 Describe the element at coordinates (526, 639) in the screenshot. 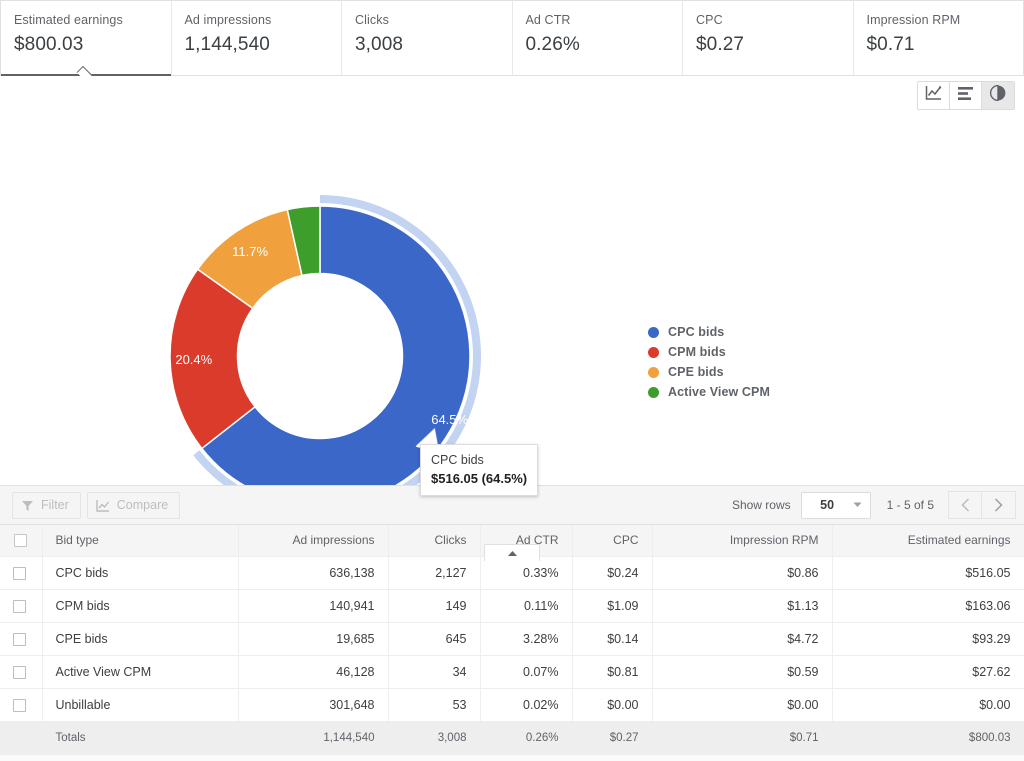

I see `cell-ad-ctr: 3.28%` at that location.